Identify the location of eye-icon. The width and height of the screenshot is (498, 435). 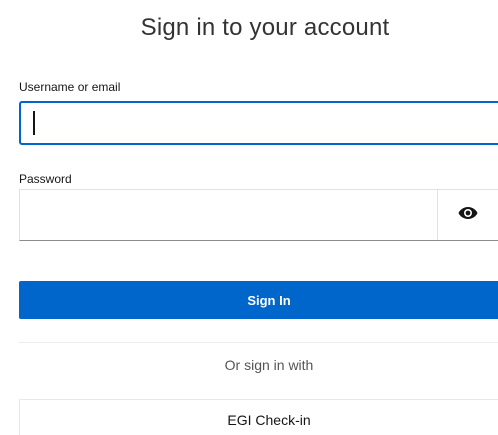
(468, 215).